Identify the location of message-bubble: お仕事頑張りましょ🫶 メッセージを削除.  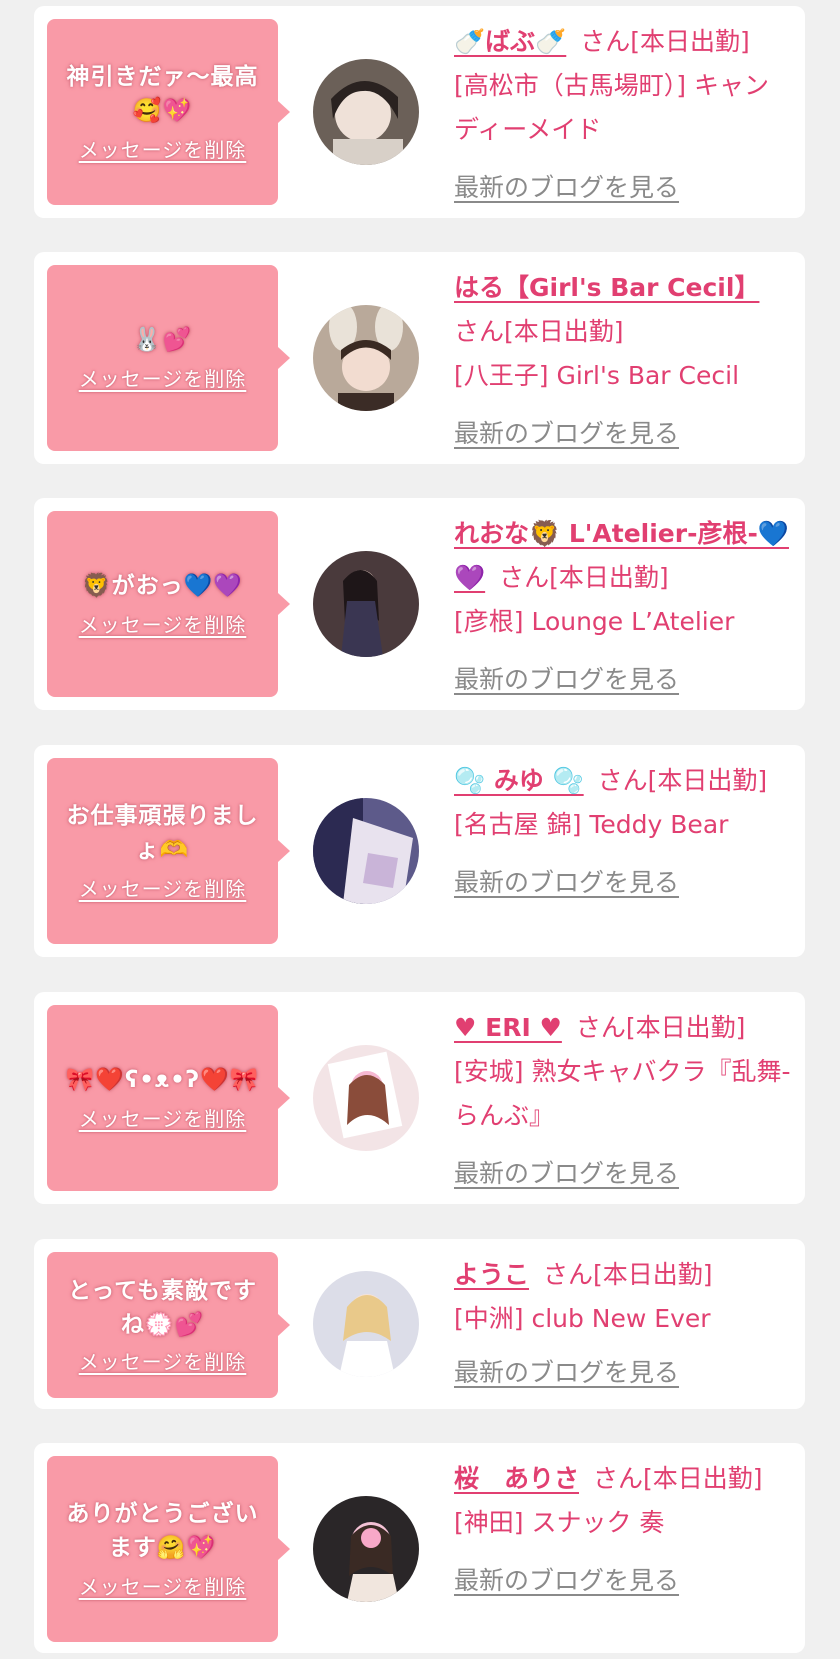
(168, 851).